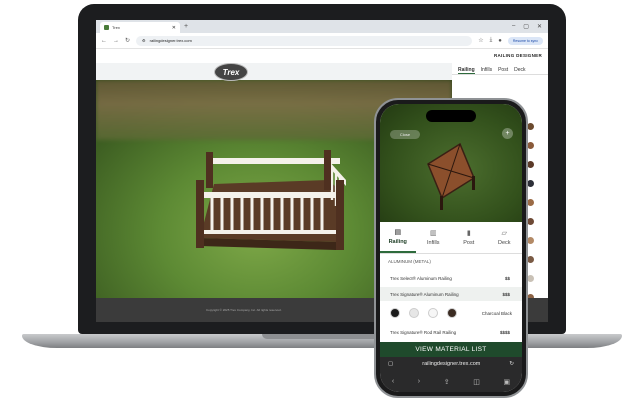 This screenshot has height=402, width=644. Describe the element at coordinates (322, 56) in the screenshot. I see `site-header: RAILING DESIGNER` at that location.